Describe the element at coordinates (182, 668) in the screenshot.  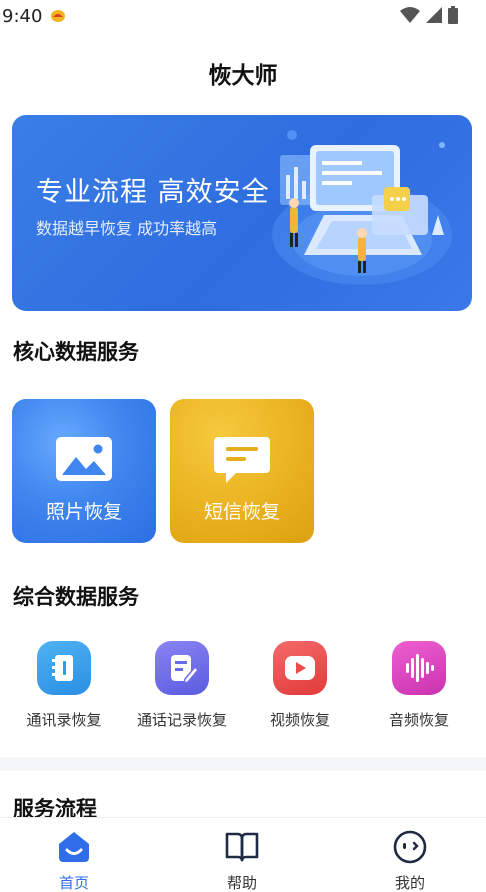
I see `call-log-icon` at that location.